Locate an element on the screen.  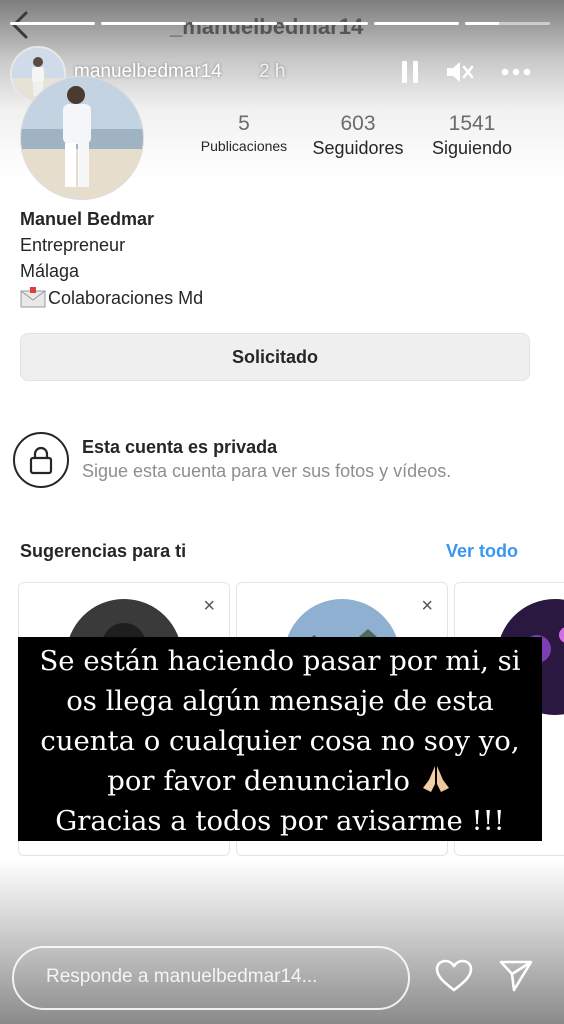
stat-posts: 5 Publicaciones is located at coordinates (244, 133).